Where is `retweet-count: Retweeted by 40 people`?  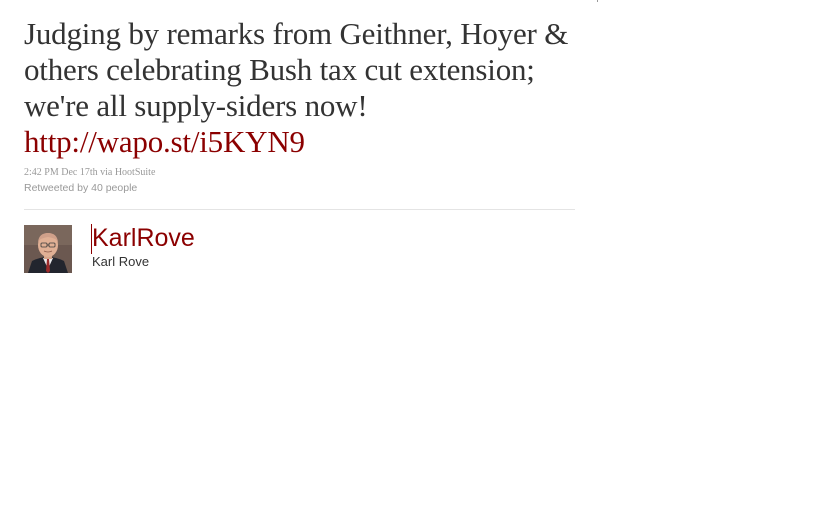
retweet-count: Retweeted by 40 people is located at coordinates (81, 188).